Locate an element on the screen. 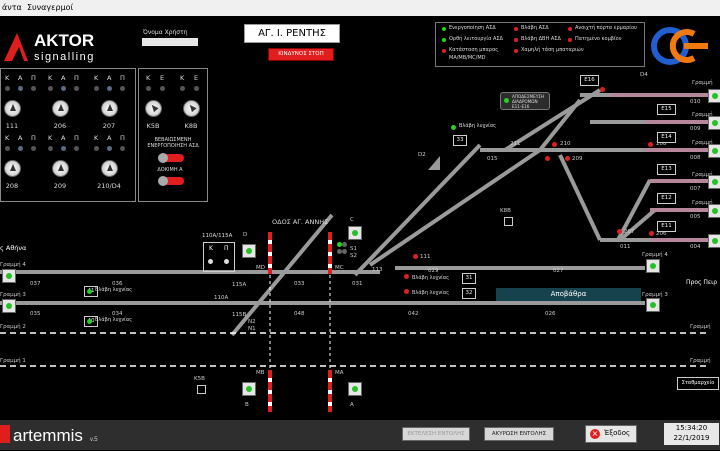  exit-label: Έξοδος is located at coordinates (617, 433).